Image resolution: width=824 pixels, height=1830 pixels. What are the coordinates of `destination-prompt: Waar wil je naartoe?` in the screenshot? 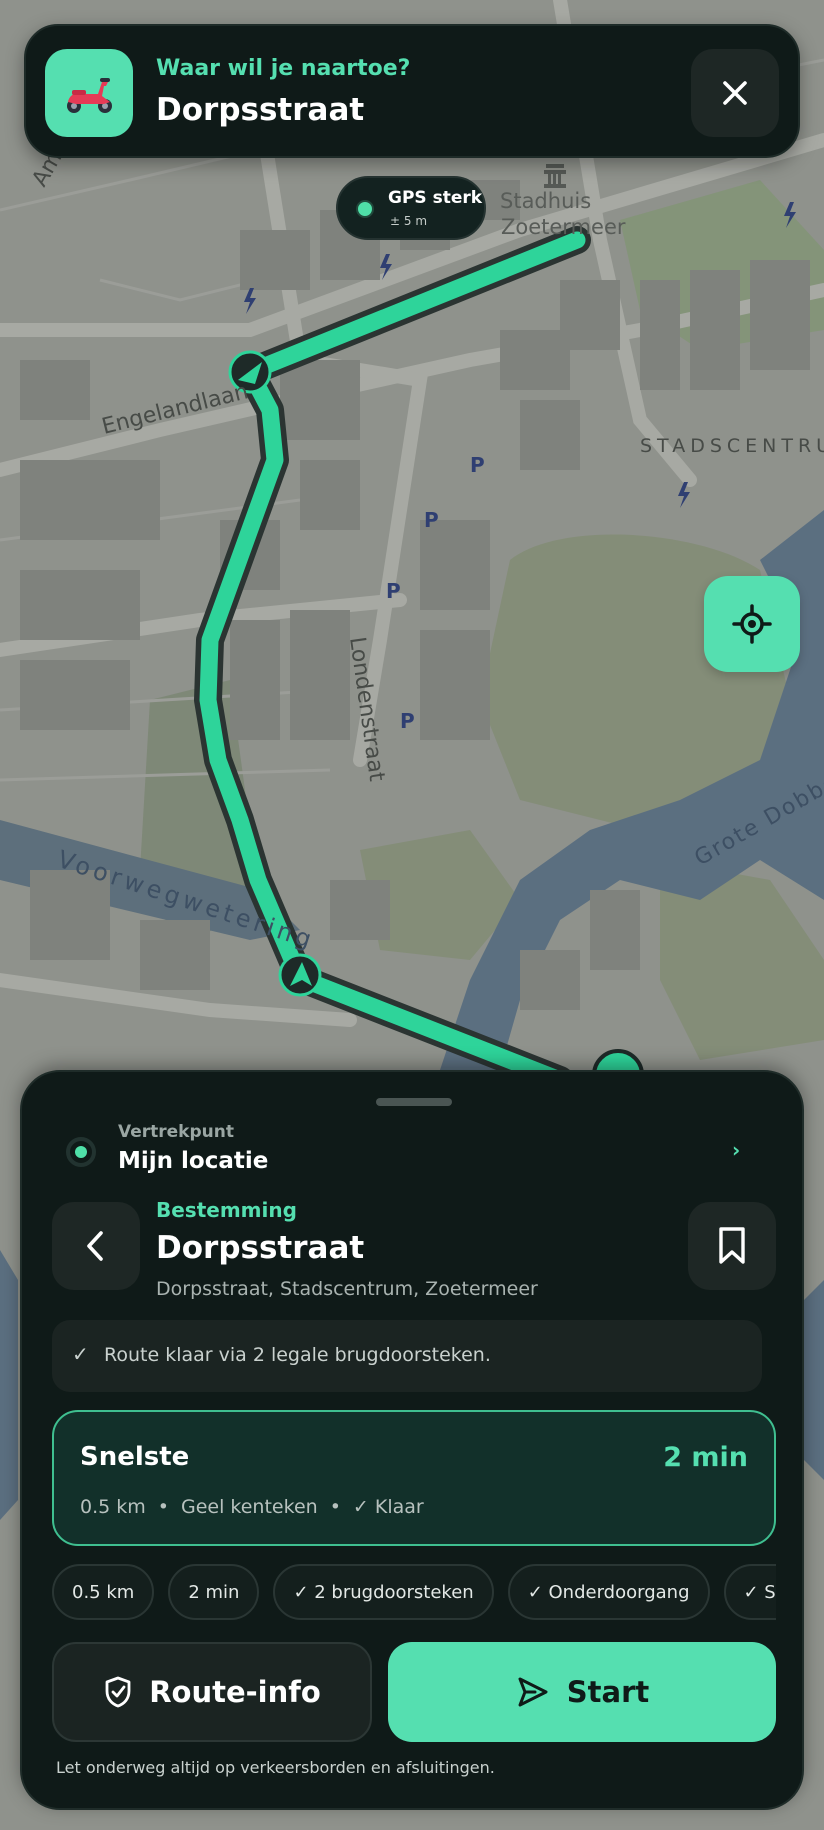 It's located at (283, 68).